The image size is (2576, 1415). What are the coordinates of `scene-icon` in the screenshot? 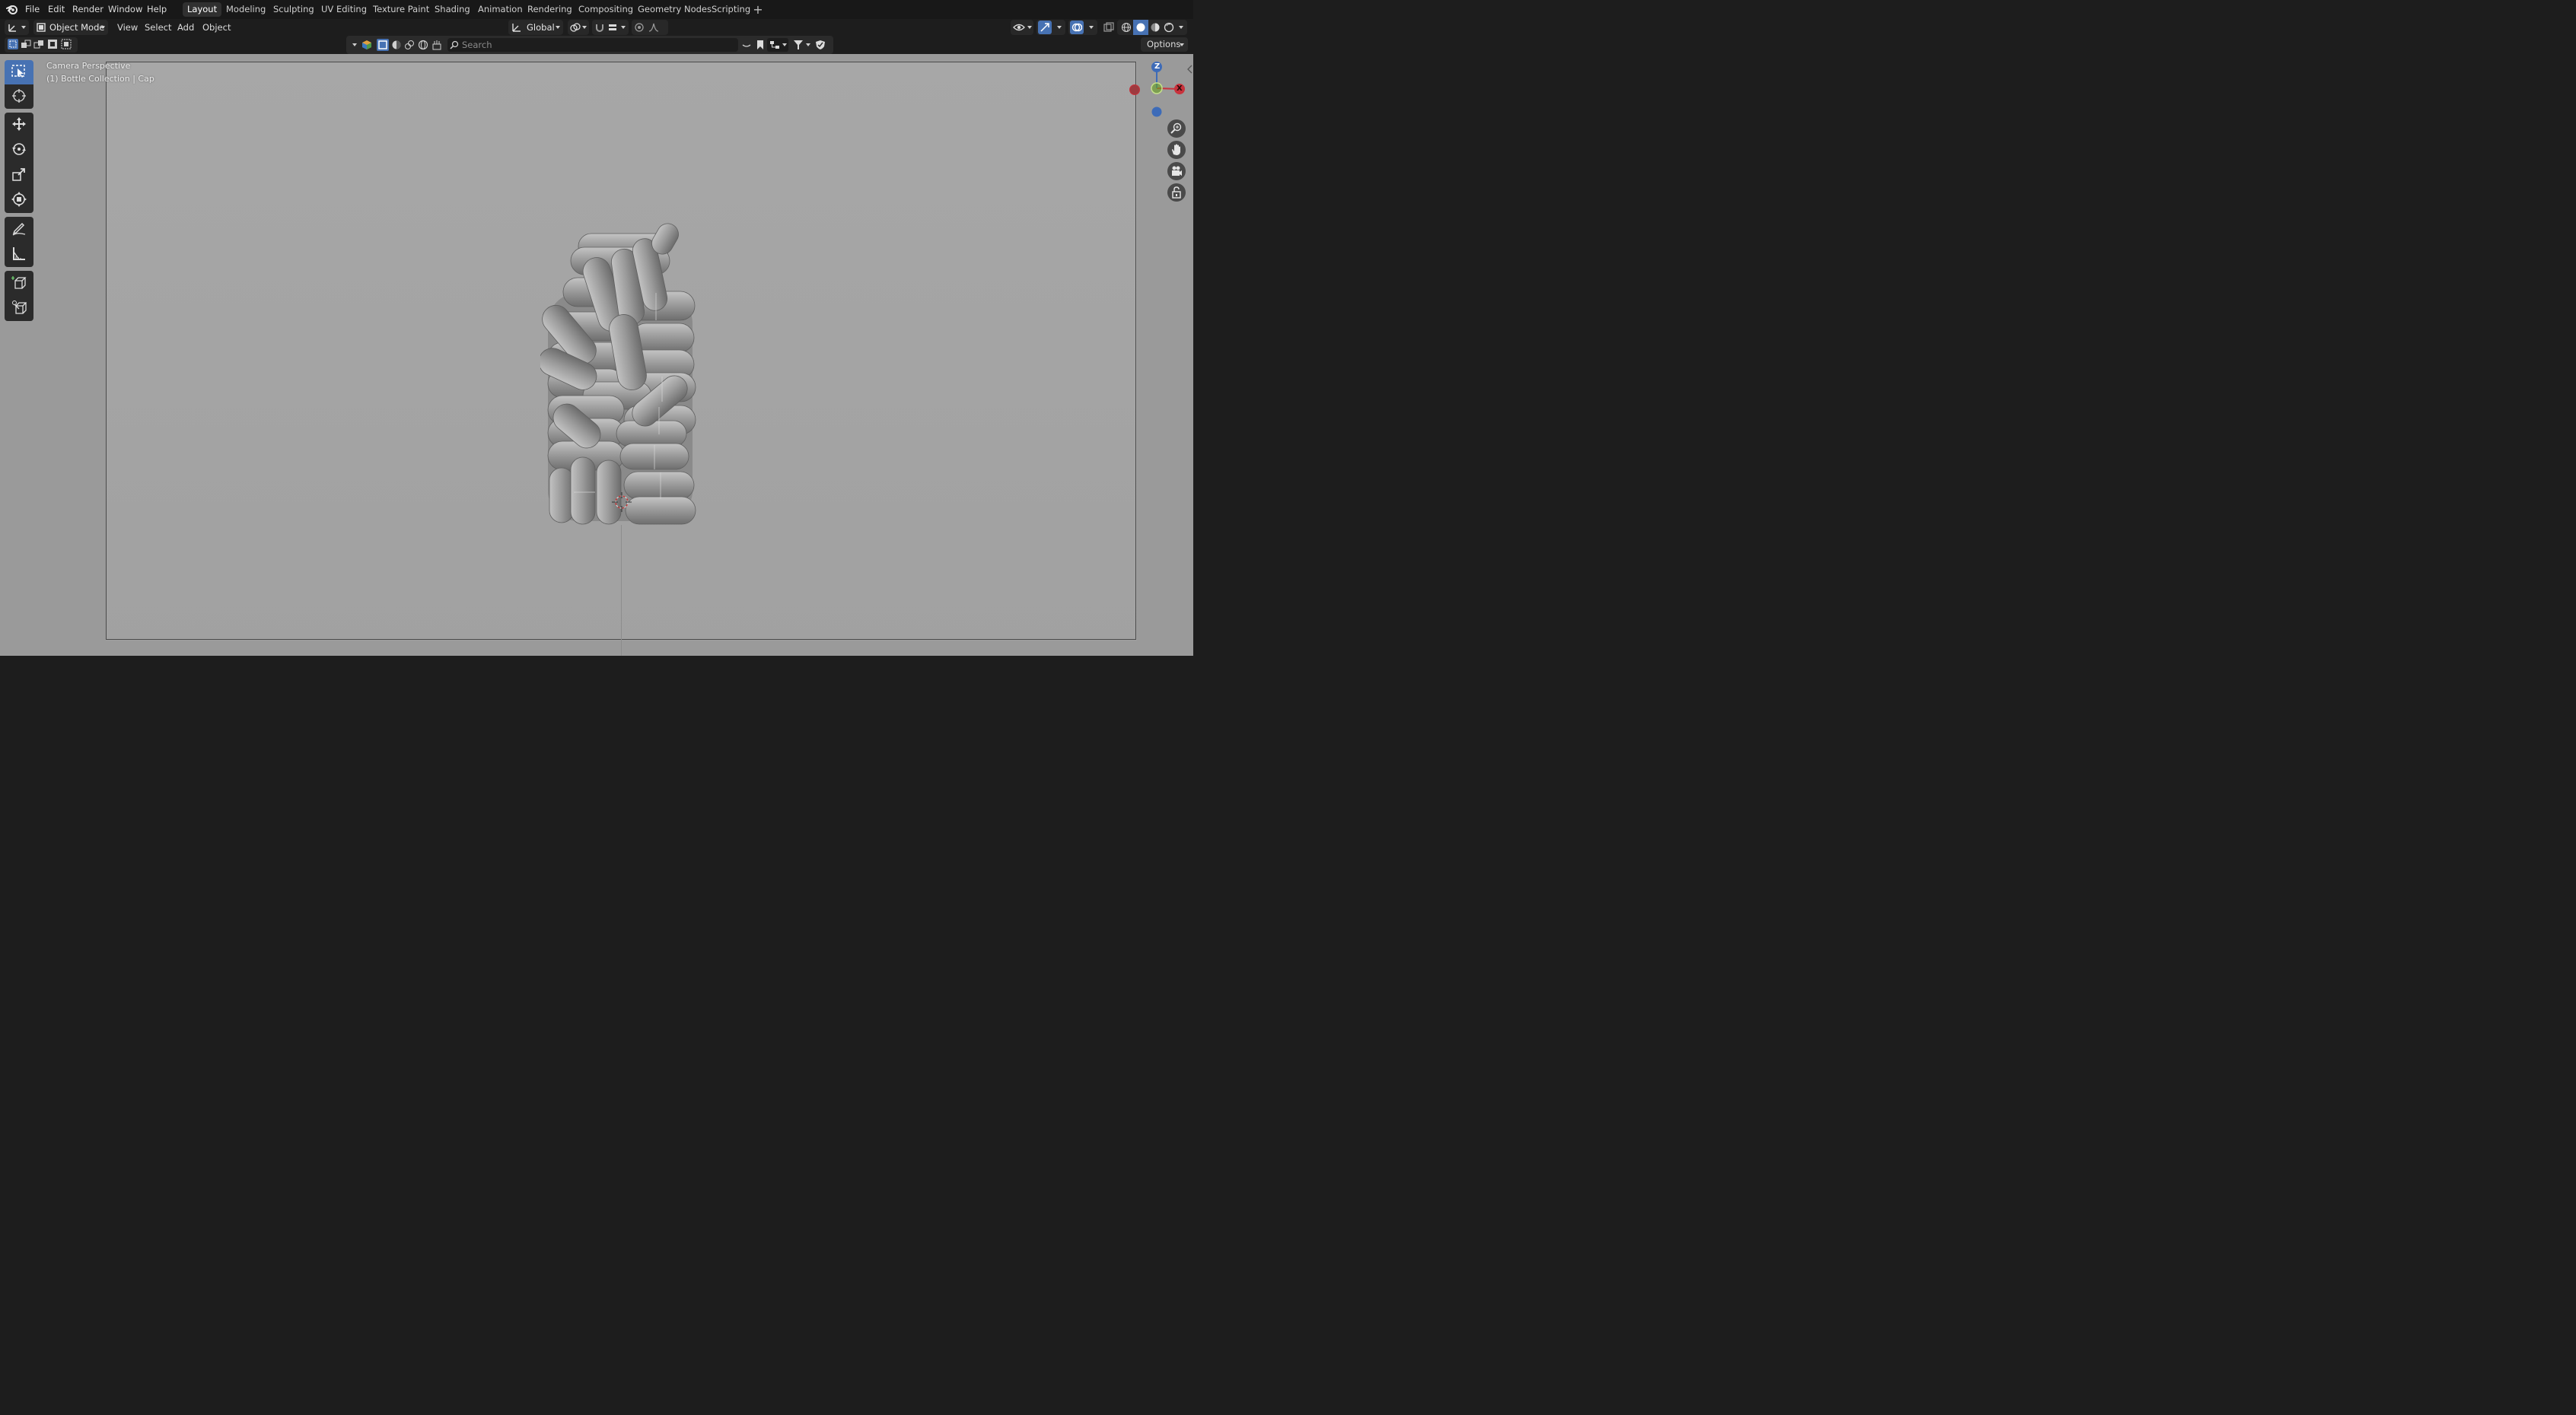 It's located at (366, 45).